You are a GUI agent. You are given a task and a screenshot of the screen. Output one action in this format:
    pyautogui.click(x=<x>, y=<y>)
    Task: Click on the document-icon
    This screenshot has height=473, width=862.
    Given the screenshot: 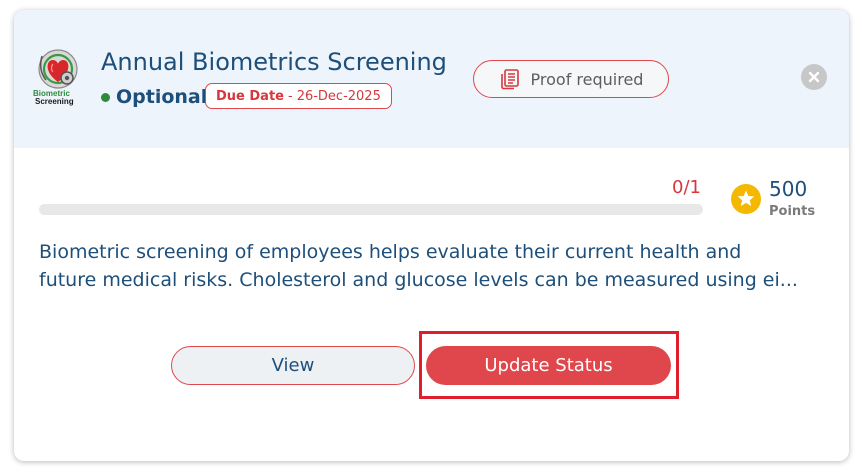 What is the action you would take?
    pyautogui.click(x=509, y=79)
    